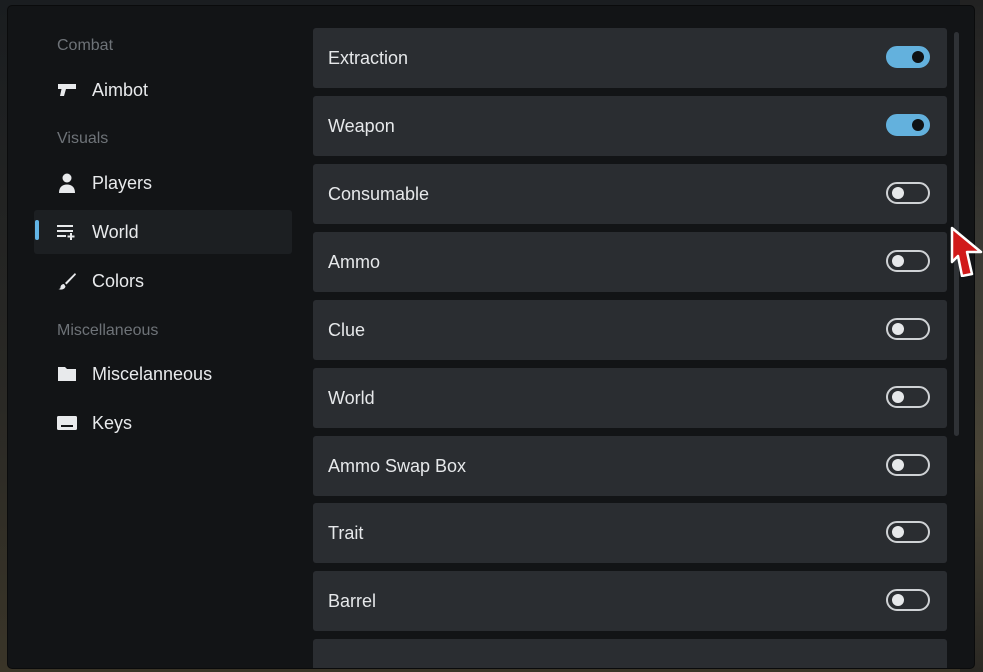 Image resolution: width=983 pixels, height=672 pixels. Describe the element at coordinates (630, 533) in the screenshot. I see `option-row-trait: Trait` at that location.